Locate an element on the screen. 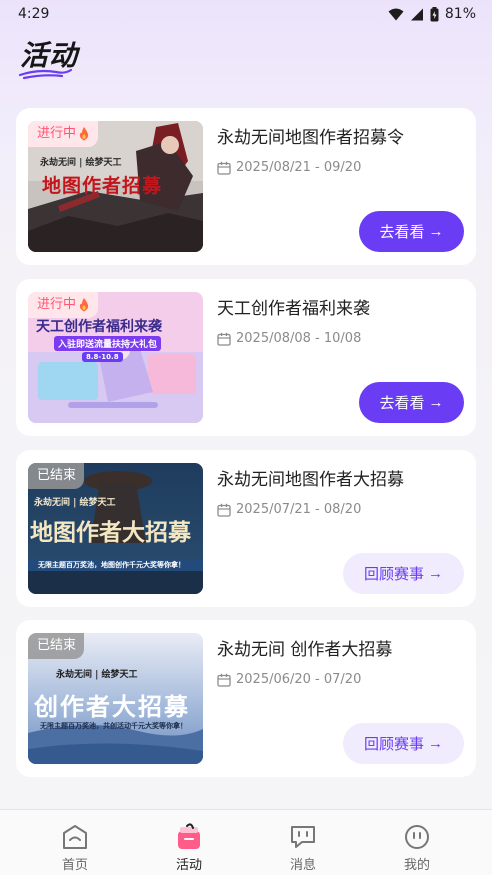  tab-label: 我的 is located at coordinates (416, 865).